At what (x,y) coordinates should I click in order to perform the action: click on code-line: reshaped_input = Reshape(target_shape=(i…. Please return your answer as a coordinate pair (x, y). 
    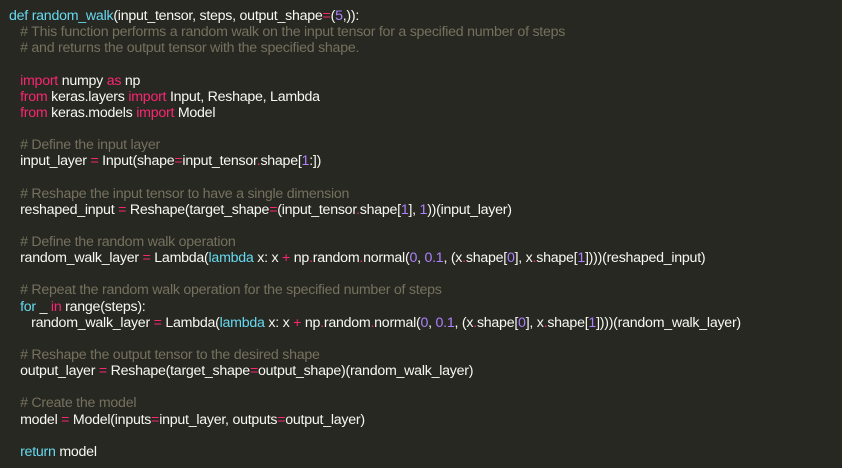
    Looking at the image, I should click on (425, 210).